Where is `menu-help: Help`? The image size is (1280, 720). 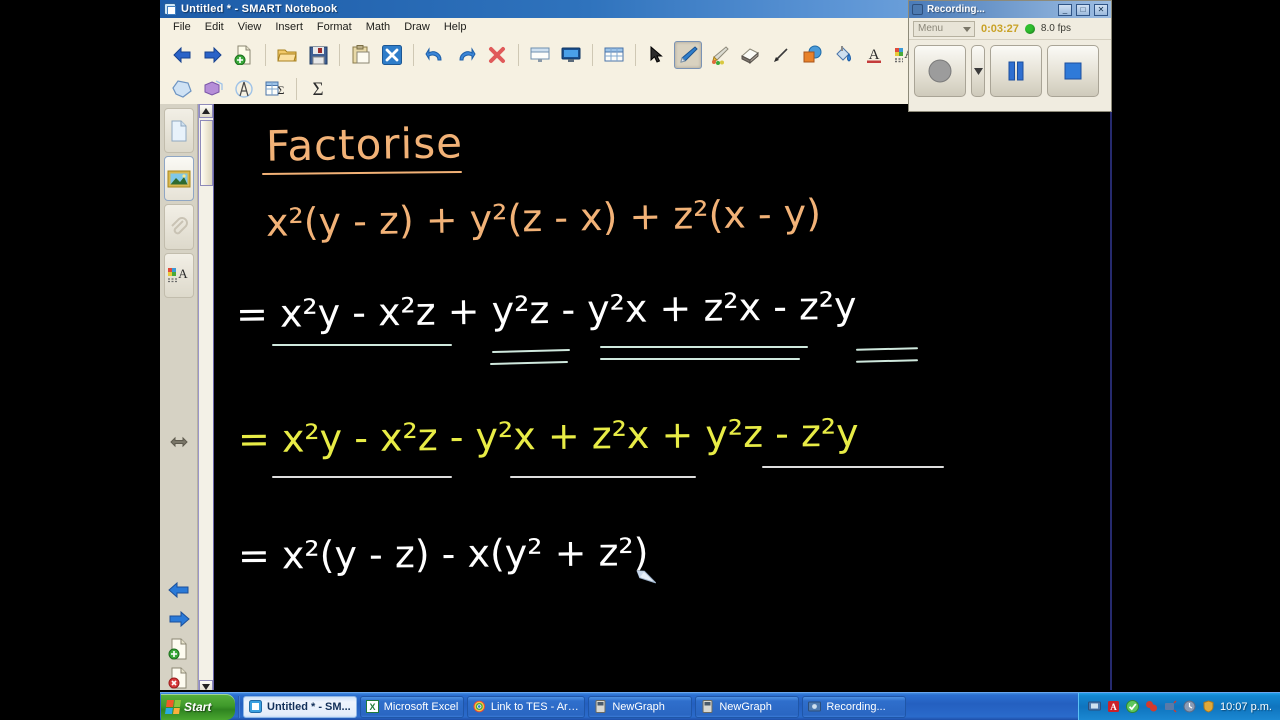
menu-help: Help is located at coordinates (455, 27).